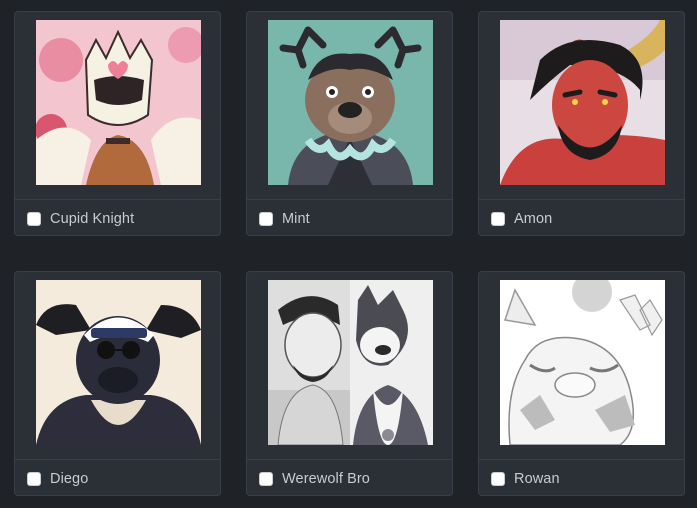 The width and height of the screenshot is (697, 508). What do you see at coordinates (326, 479) in the screenshot?
I see `character-name: Werewolf Bro` at bounding box center [326, 479].